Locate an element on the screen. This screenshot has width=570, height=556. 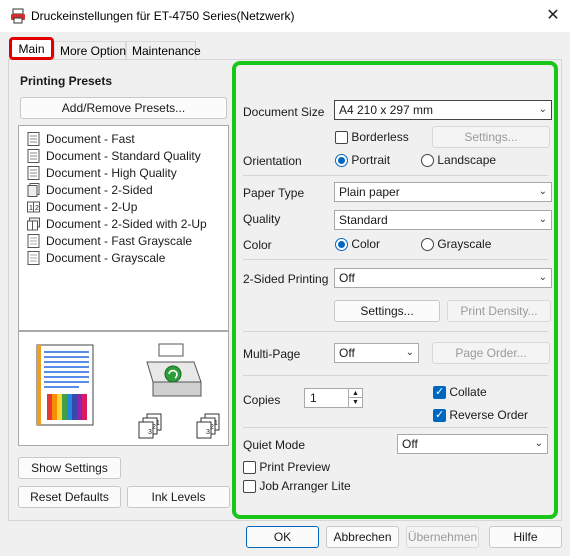
print-preview-label: Print Preview is located at coordinates (295, 467).